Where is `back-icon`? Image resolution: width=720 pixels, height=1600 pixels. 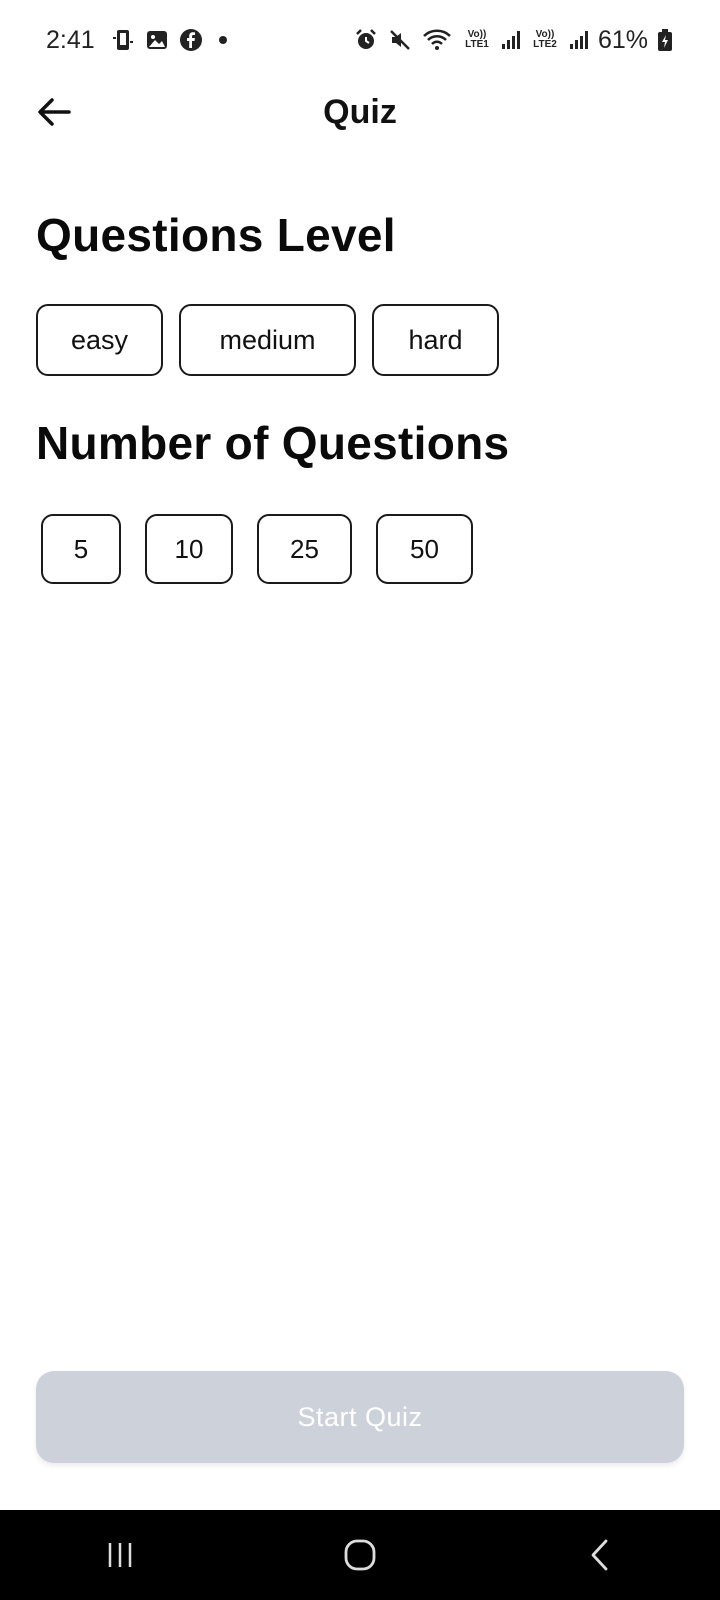 back-icon is located at coordinates (599, 1555).